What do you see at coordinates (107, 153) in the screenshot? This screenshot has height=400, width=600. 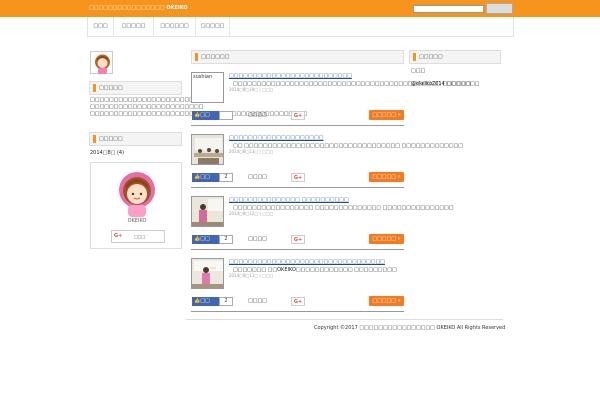 I see `archive-link: 2014□8□ (4)` at bounding box center [107, 153].